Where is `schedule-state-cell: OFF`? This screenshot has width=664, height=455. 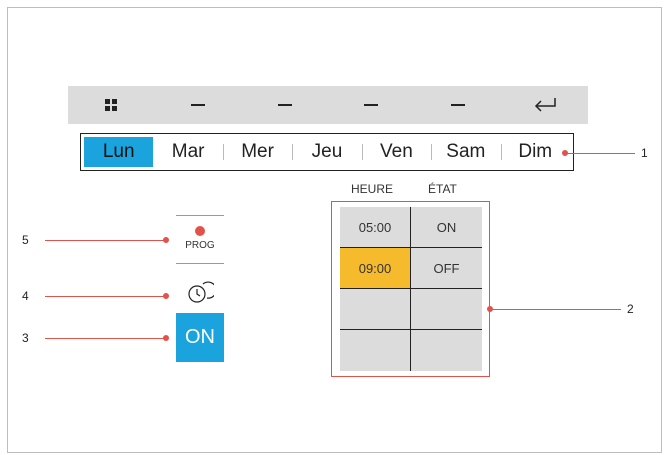 schedule-state-cell: OFF is located at coordinates (446, 268).